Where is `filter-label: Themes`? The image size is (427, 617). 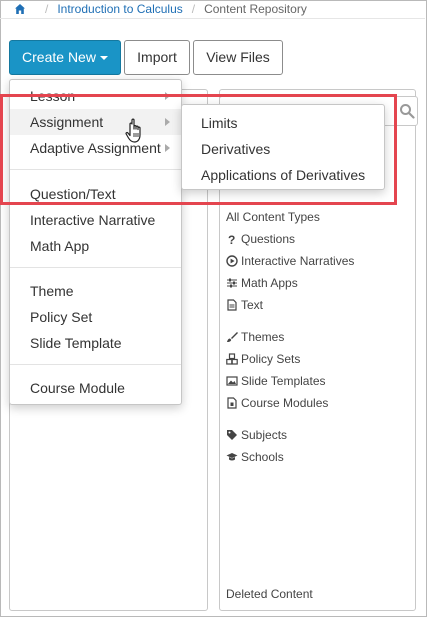
filter-label: Themes is located at coordinates (263, 337).